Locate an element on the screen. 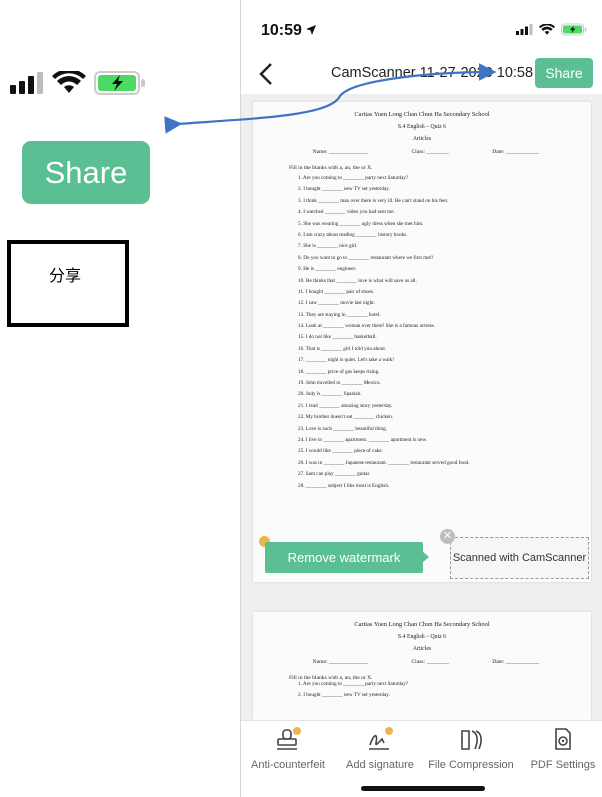  tool-label: File Compression is located at coordinates (471, 765).